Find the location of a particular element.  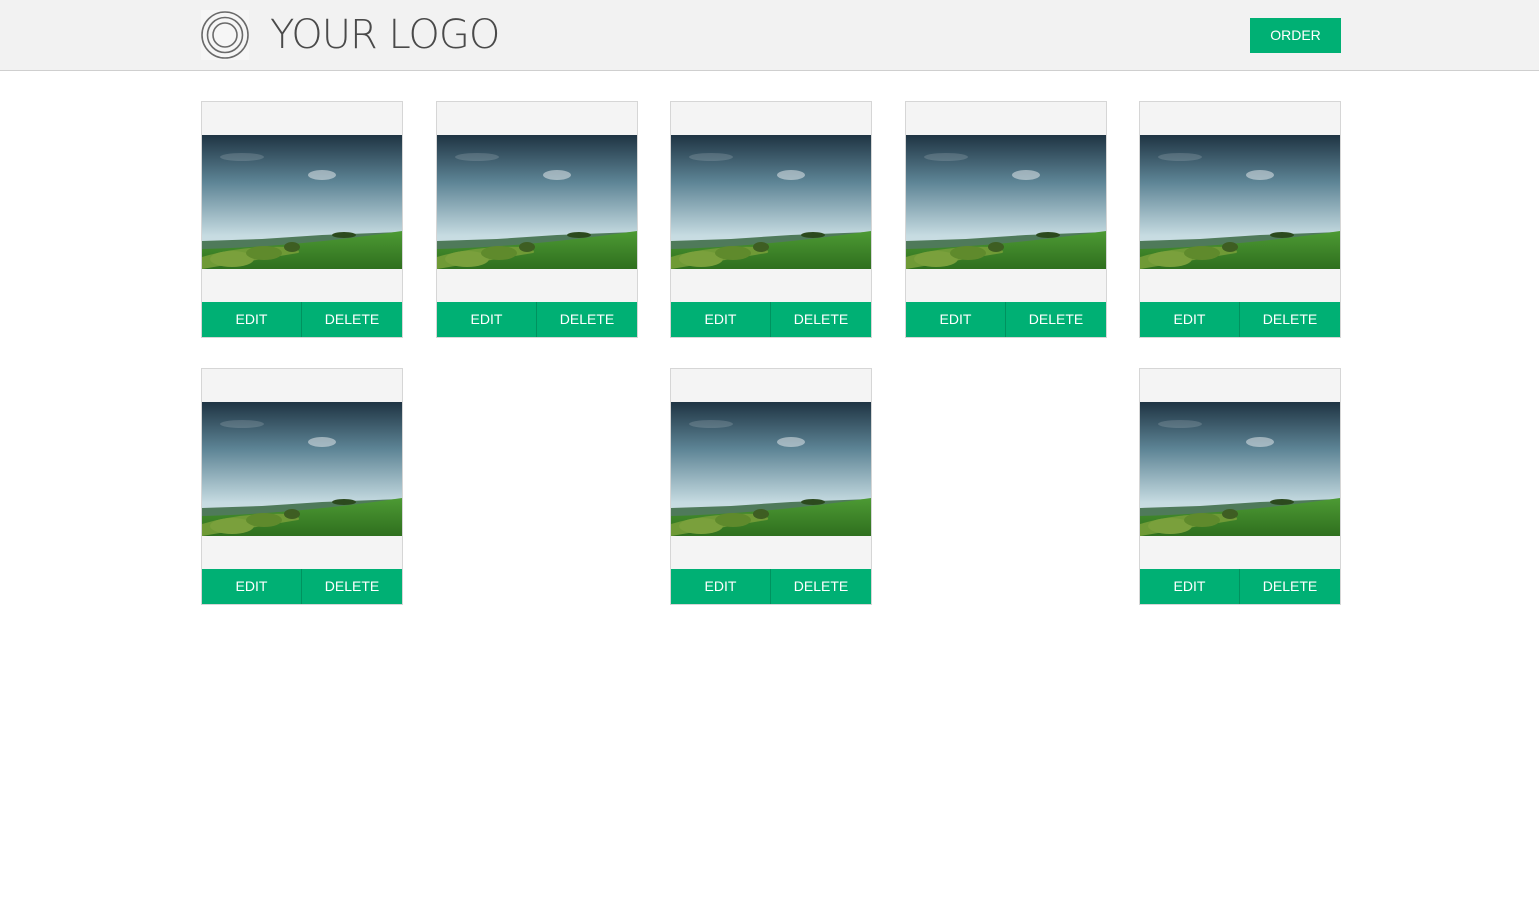

top-header: YOUR LOGO ORDER is located at coordinates (769, 35).